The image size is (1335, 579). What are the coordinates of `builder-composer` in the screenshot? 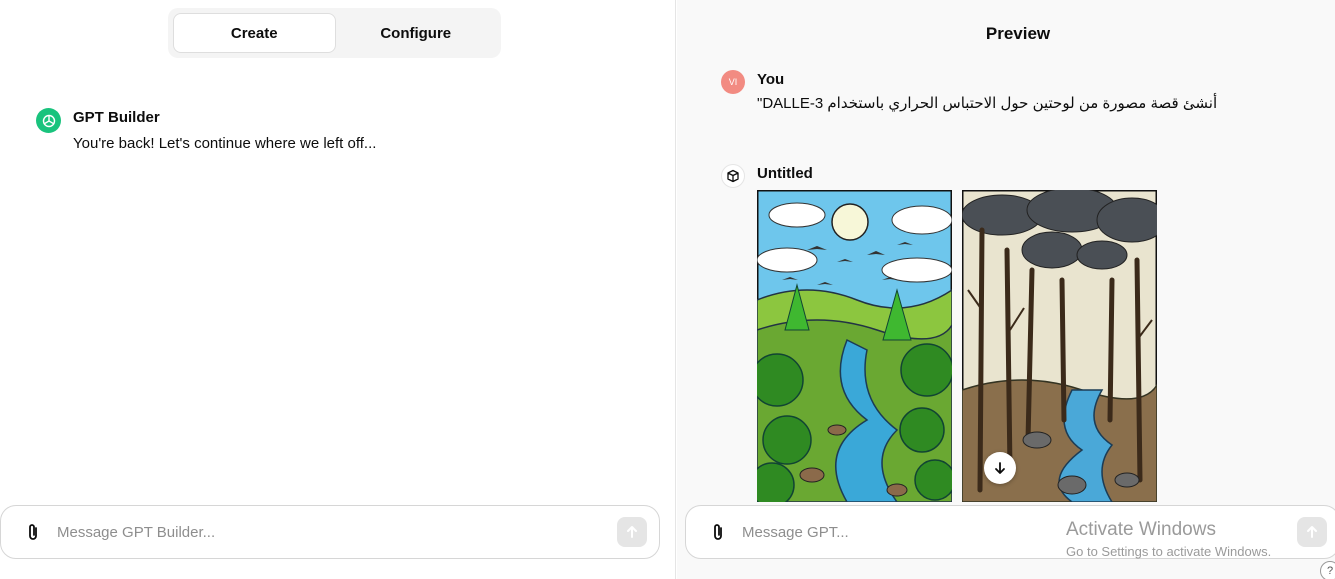 It's located at (330, 532).